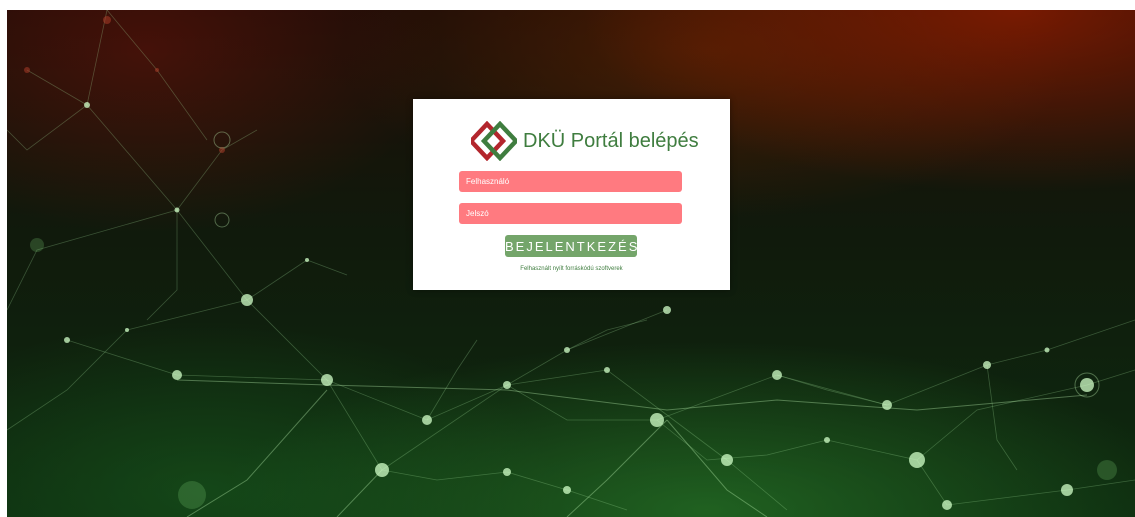  What do you see at coordinates (571, 246) in the screenshot?
I see `login-button: BEJELENTKEZÉS` at bounding box center [571, 246].